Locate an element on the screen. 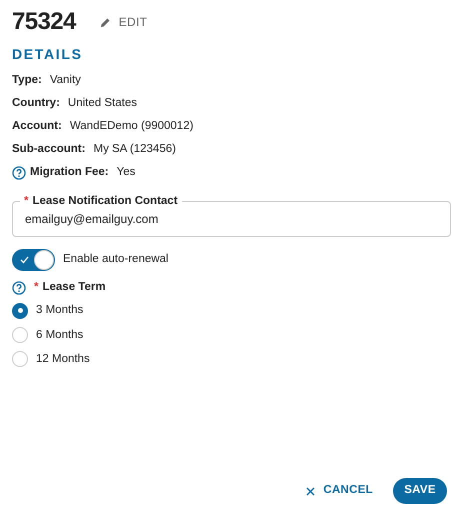  toggle-label: Enable auto-renewal is located at coordinates (115, 260).